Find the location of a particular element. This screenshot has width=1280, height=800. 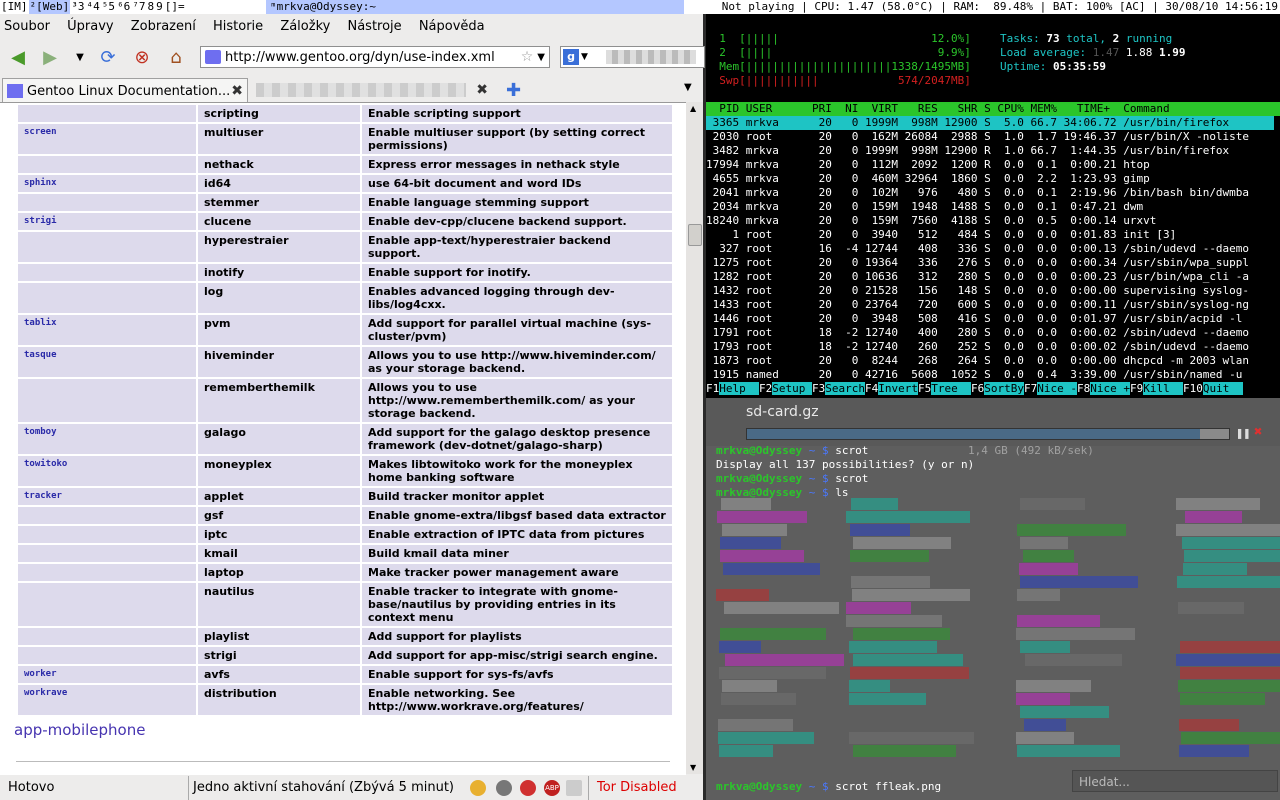

menu-view: Zobrazení is located at coordinates (163, 26).